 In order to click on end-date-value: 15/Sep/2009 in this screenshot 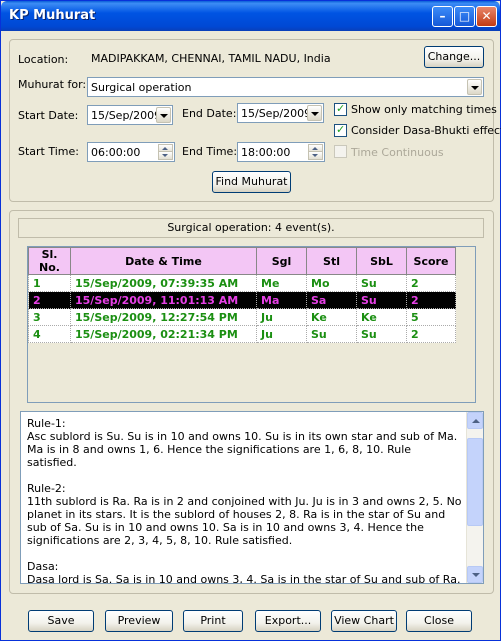, I will do `click(276, 113)`.